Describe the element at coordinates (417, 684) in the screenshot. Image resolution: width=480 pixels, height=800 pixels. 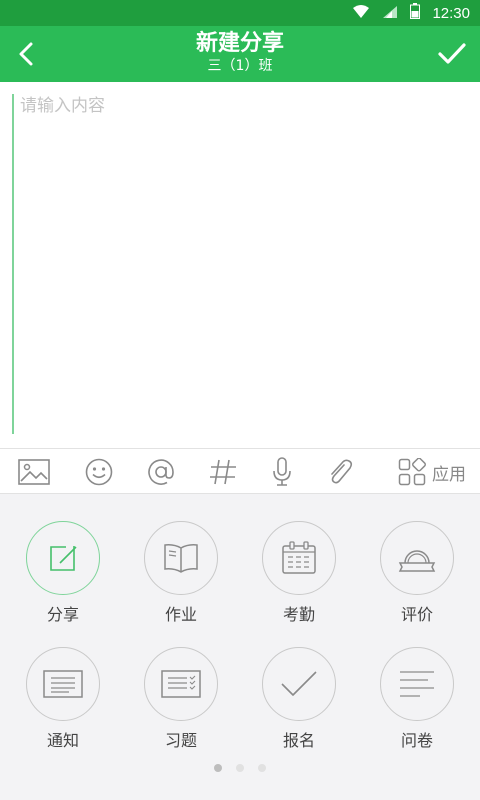
I see `survey-icon` at that location.